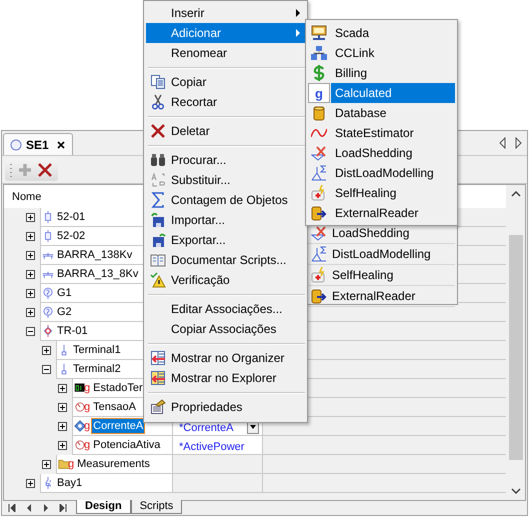 This screenshot has width=531, height=518. I want to click on reference-value: *CorrenteA, so click(206, 428).